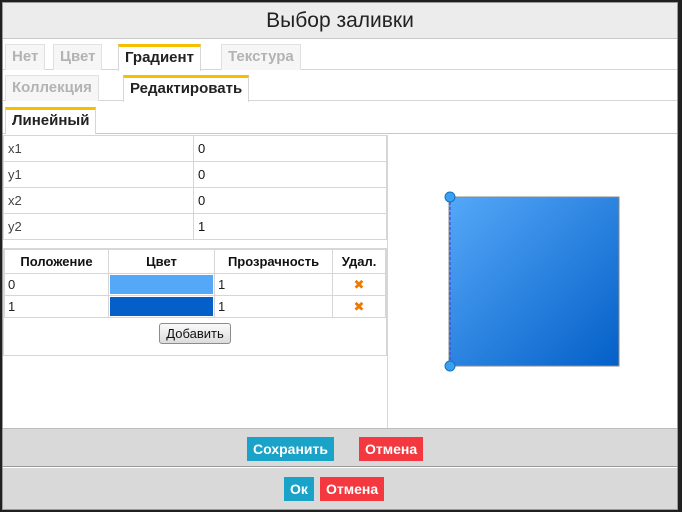 The width and height of the screenshot is (682, 512). Describe the element at coordinates (25, 57) in the screenshot. I see `tab-none: Нет` at that location.